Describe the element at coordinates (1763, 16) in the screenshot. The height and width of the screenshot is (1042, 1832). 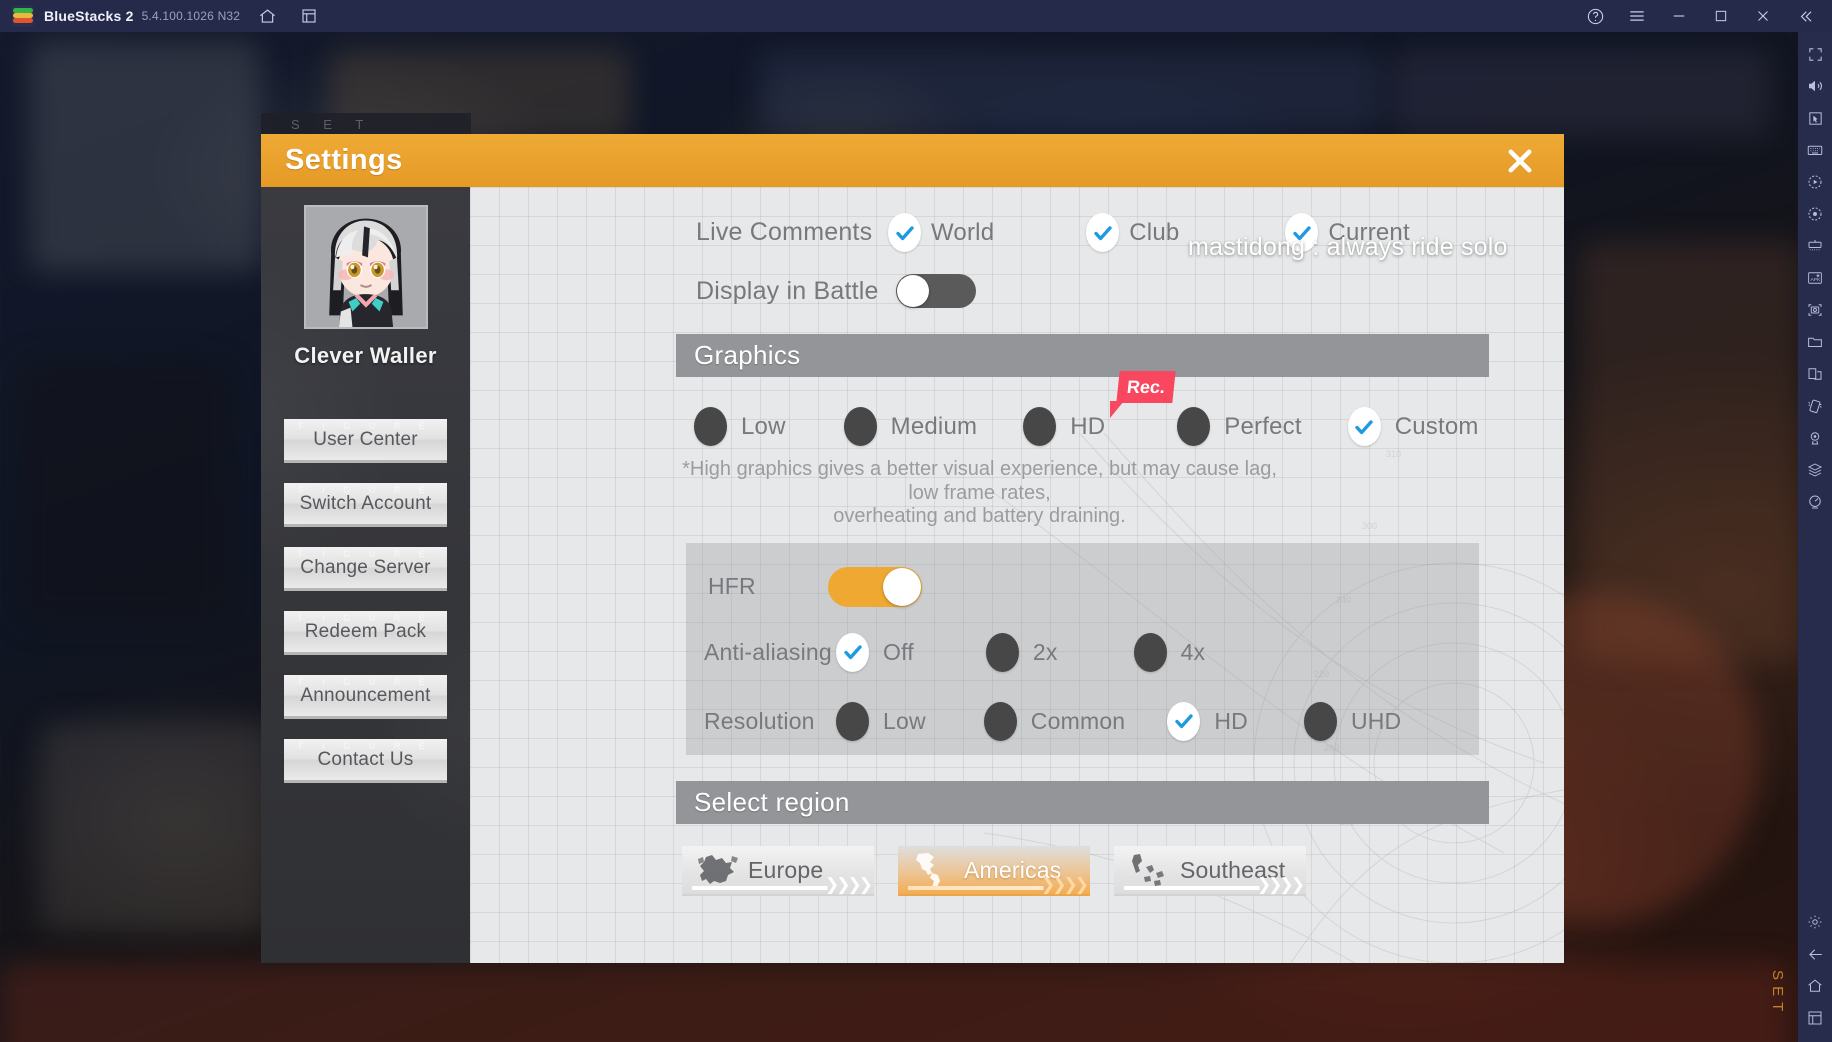
I see `close-icon` at that location.